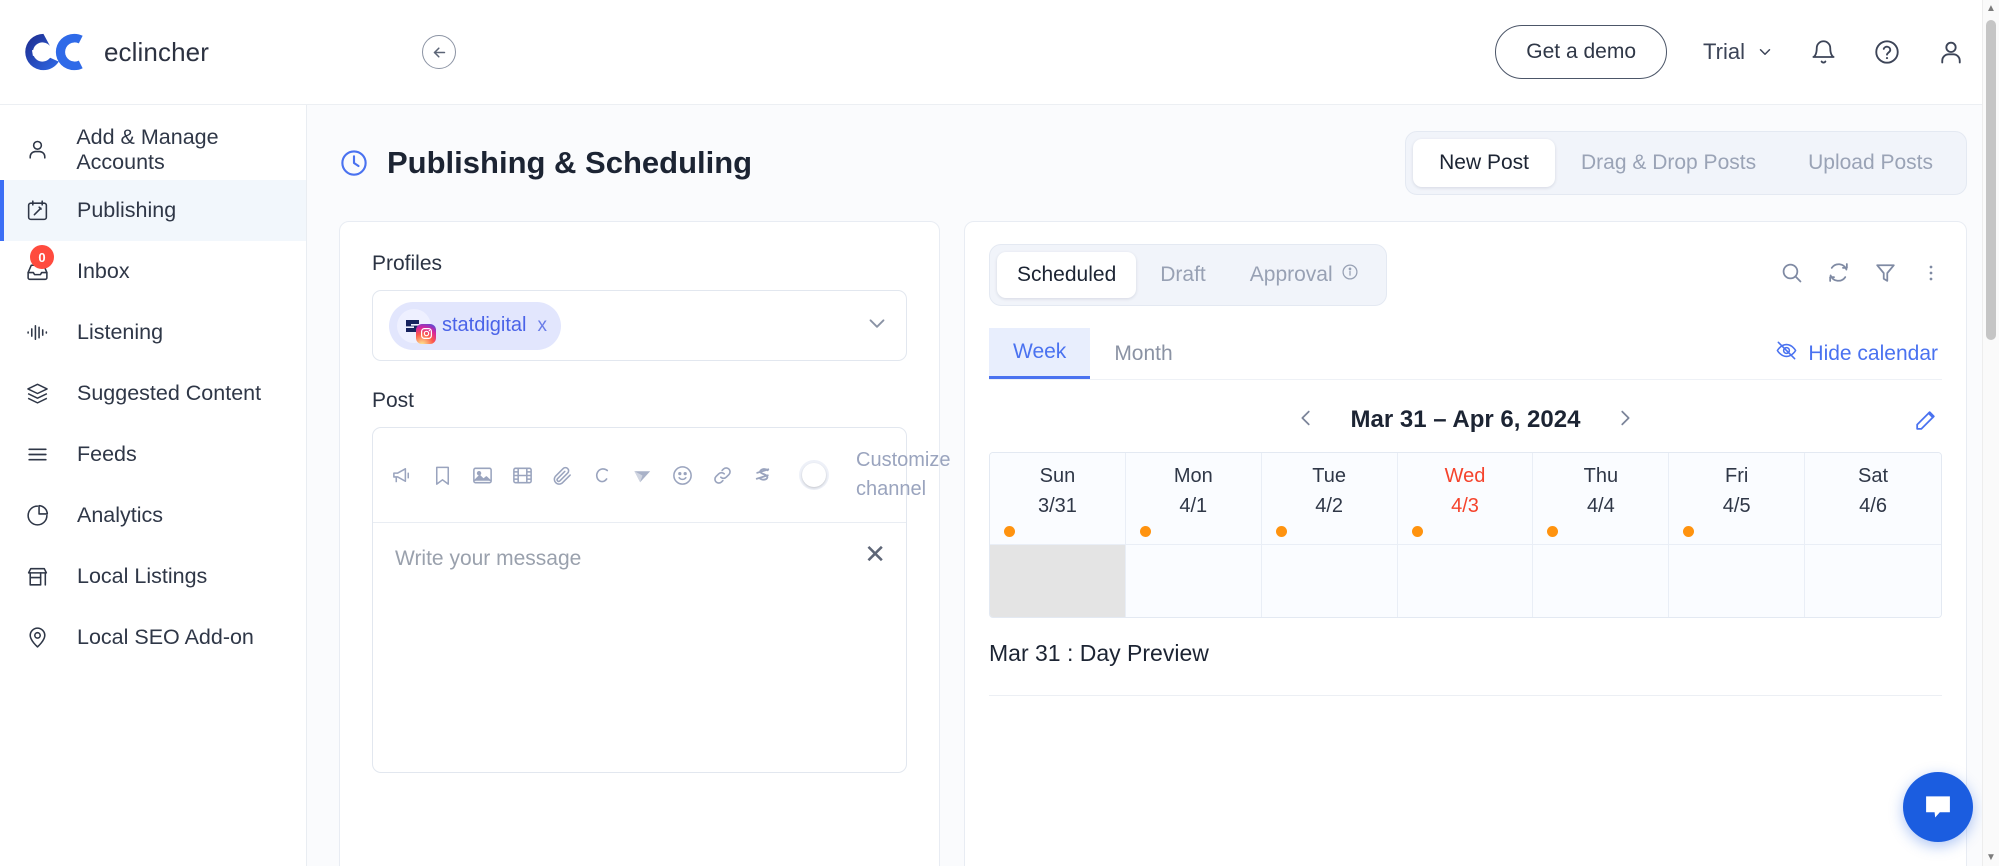 This screenshot has height=866, width=1999. What do you see at coordinates (1350, 275) in the screenshot?
I see `info-icon` at bounding box center [1350, 275].